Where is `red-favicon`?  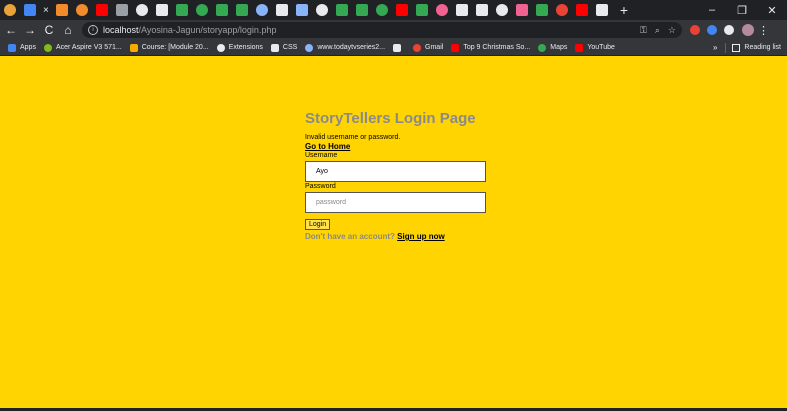 red-favicon is located at coordinates (561, 10).